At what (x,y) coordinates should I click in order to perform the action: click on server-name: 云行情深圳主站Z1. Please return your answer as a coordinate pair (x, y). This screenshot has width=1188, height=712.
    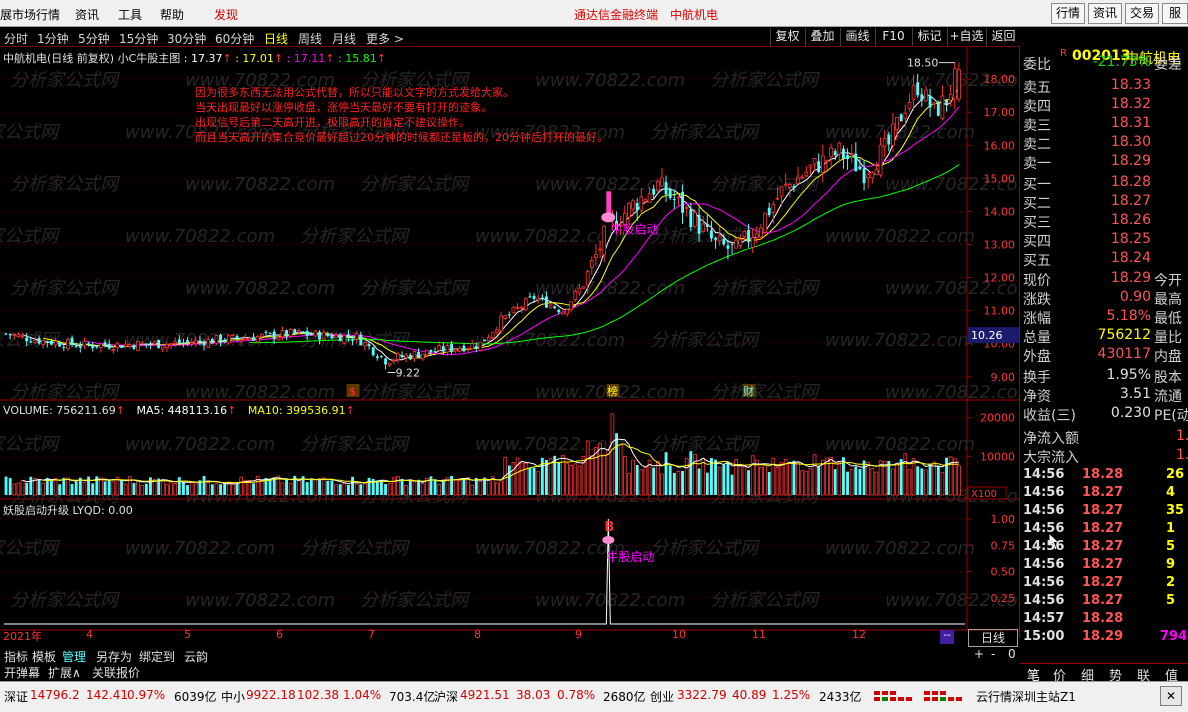
    Looking at the image, I should click on (1026, 696).